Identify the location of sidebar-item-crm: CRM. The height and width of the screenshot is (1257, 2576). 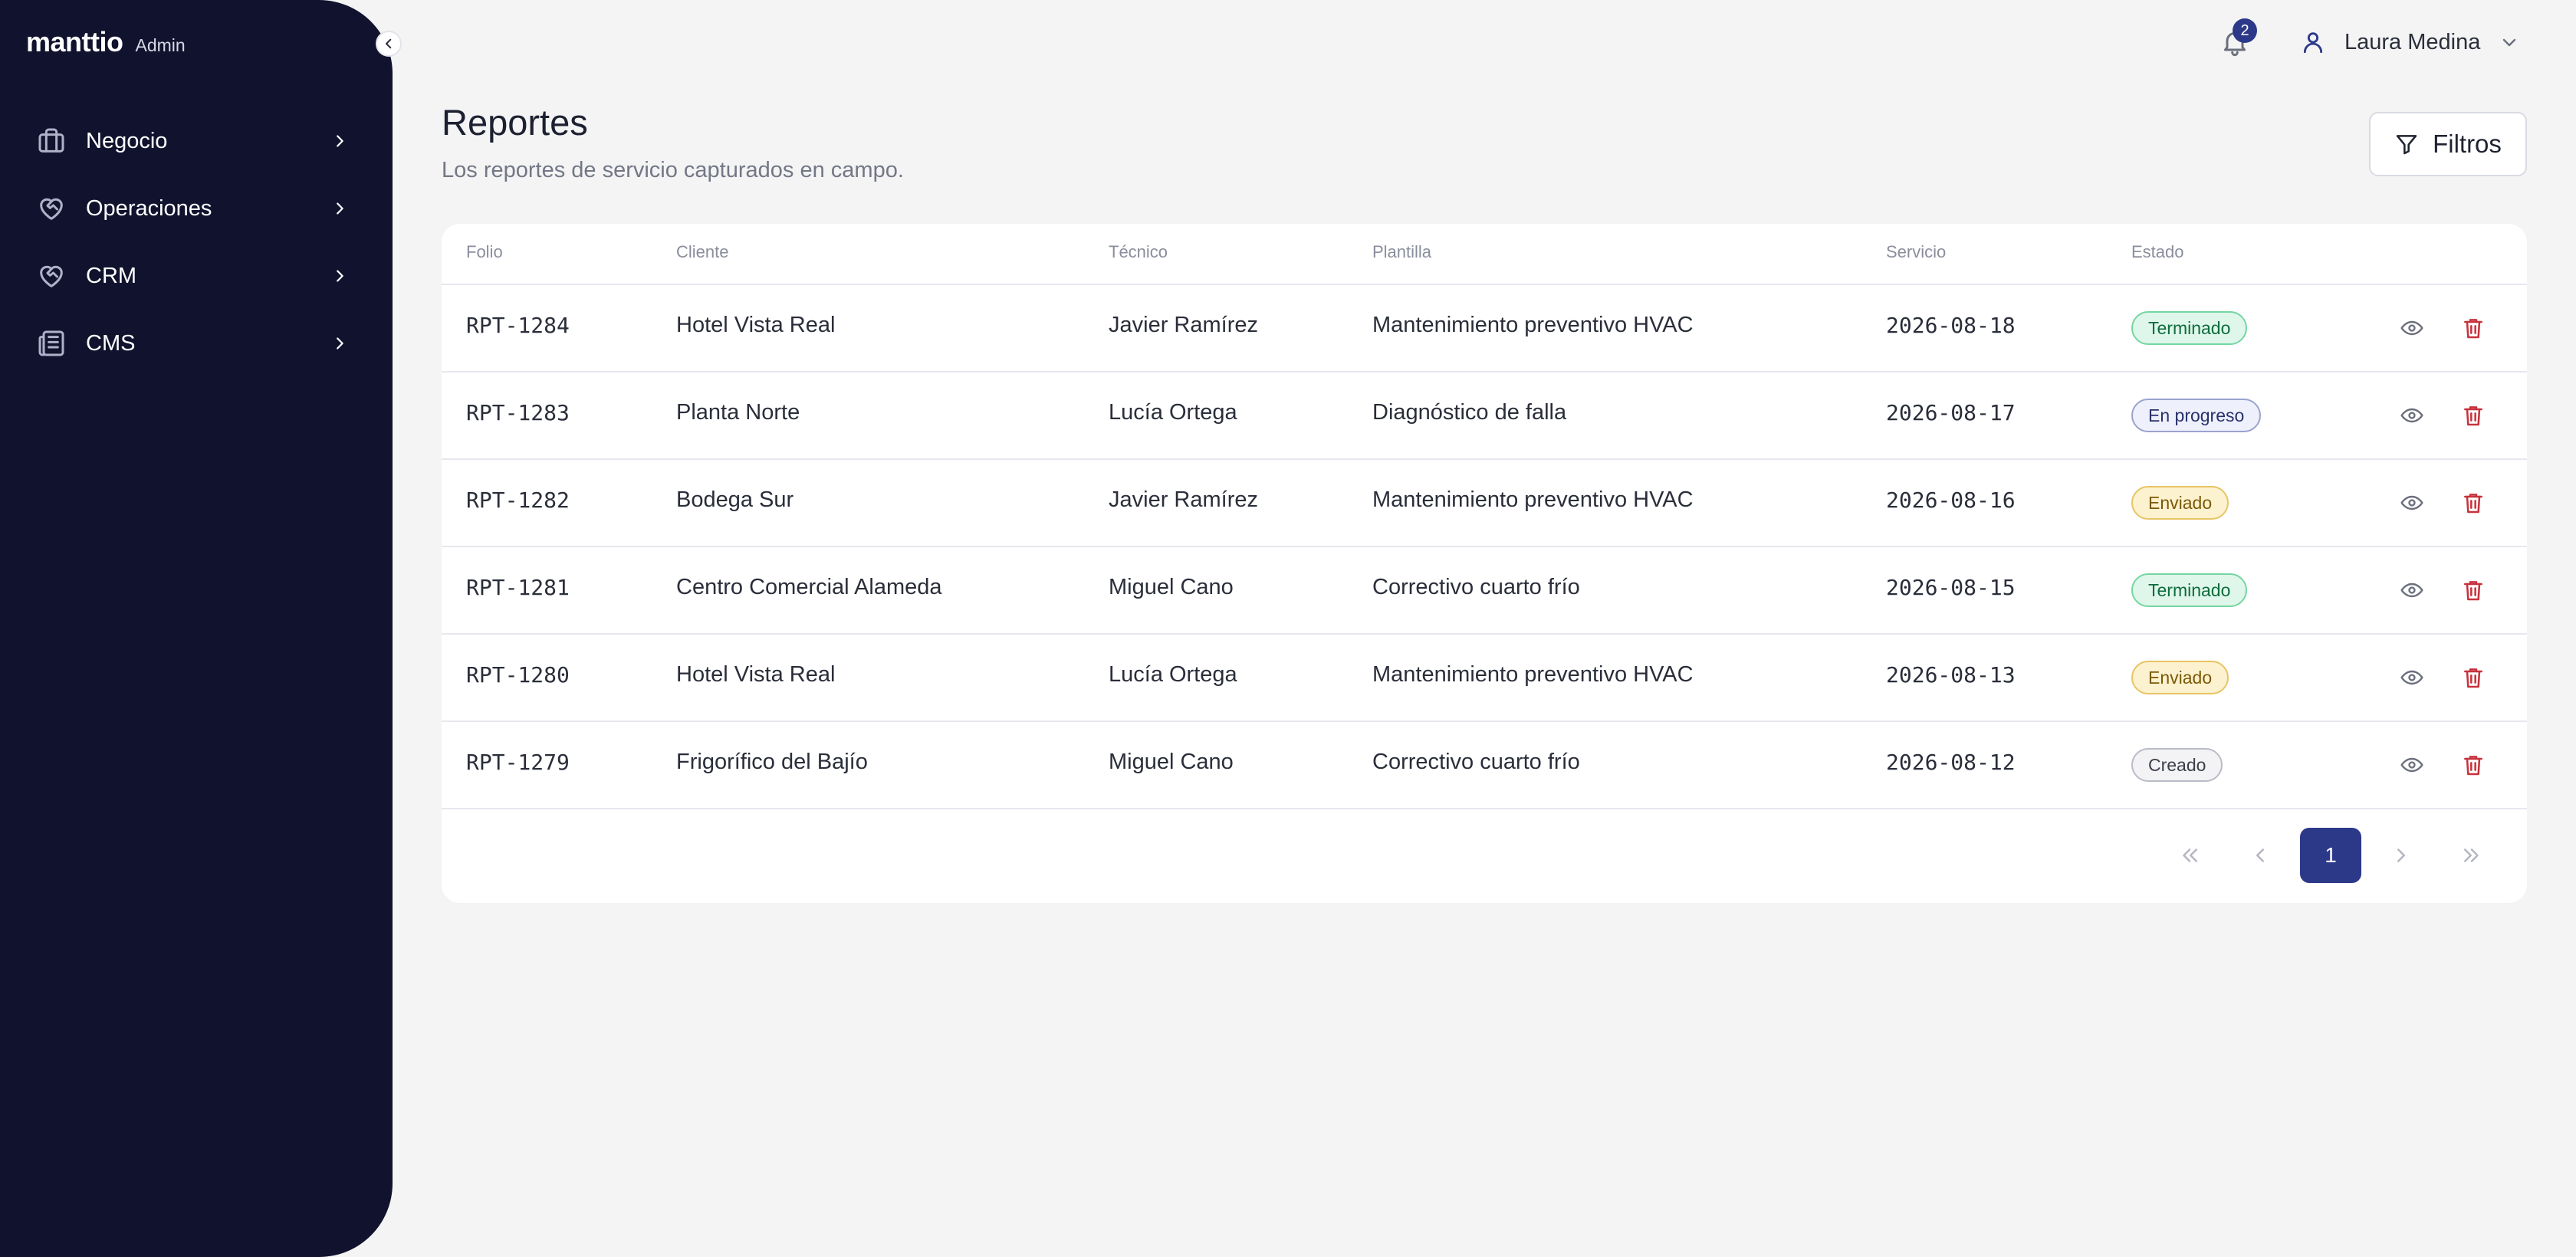
(196, 276).